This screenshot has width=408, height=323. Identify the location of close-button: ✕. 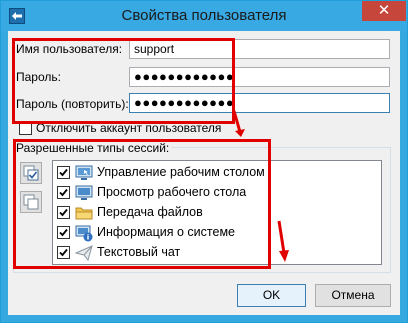
(384, 11).